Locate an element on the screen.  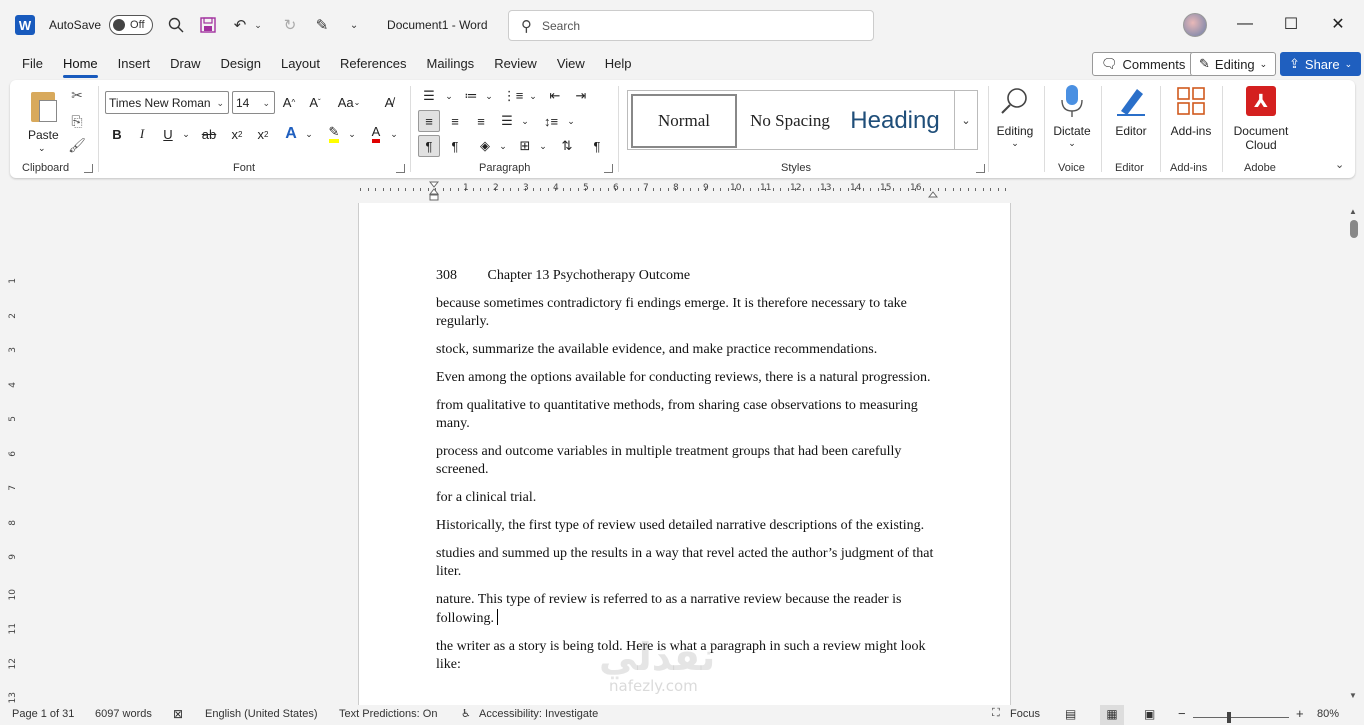
tab-home: Home is located at coordinates (80, 65).